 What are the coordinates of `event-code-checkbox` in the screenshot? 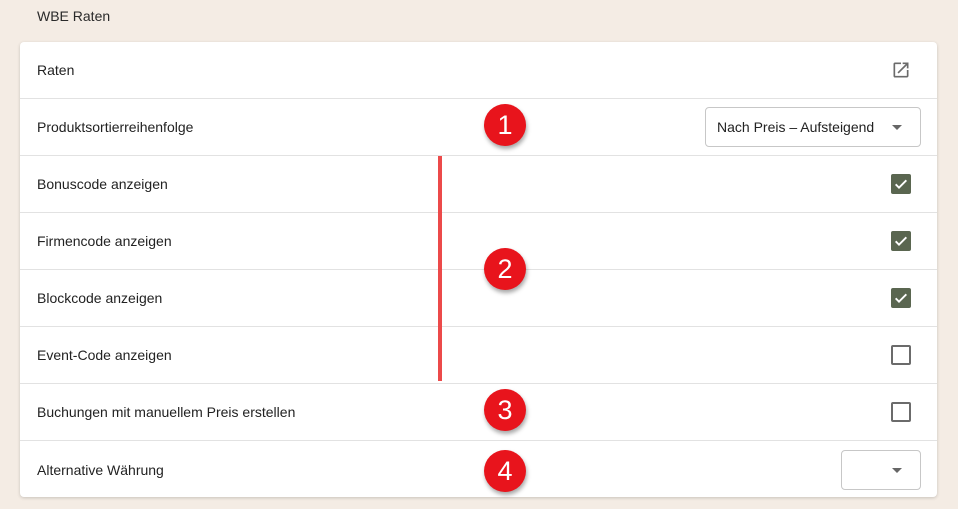 It's located at (901, 355).